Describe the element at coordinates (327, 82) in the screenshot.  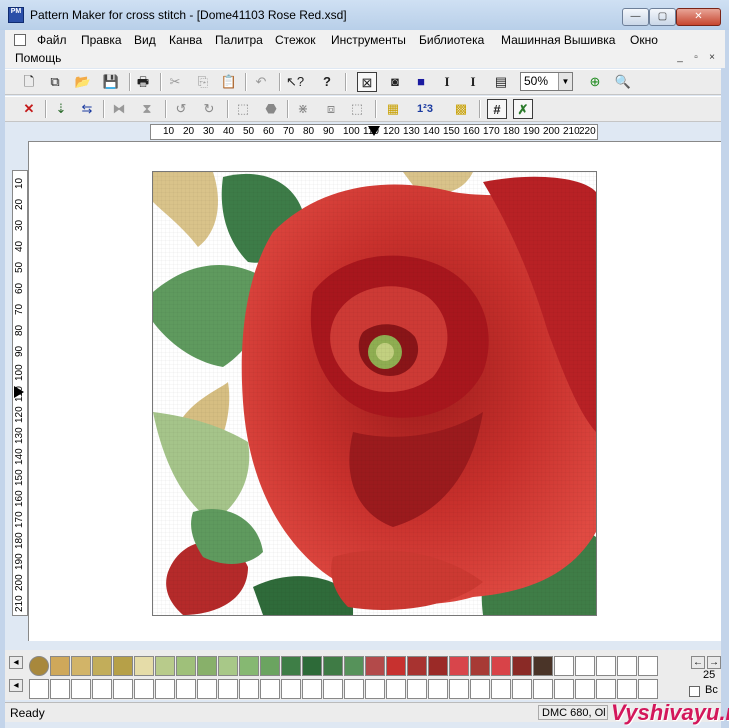
I see `help-icon: ?` at that location.